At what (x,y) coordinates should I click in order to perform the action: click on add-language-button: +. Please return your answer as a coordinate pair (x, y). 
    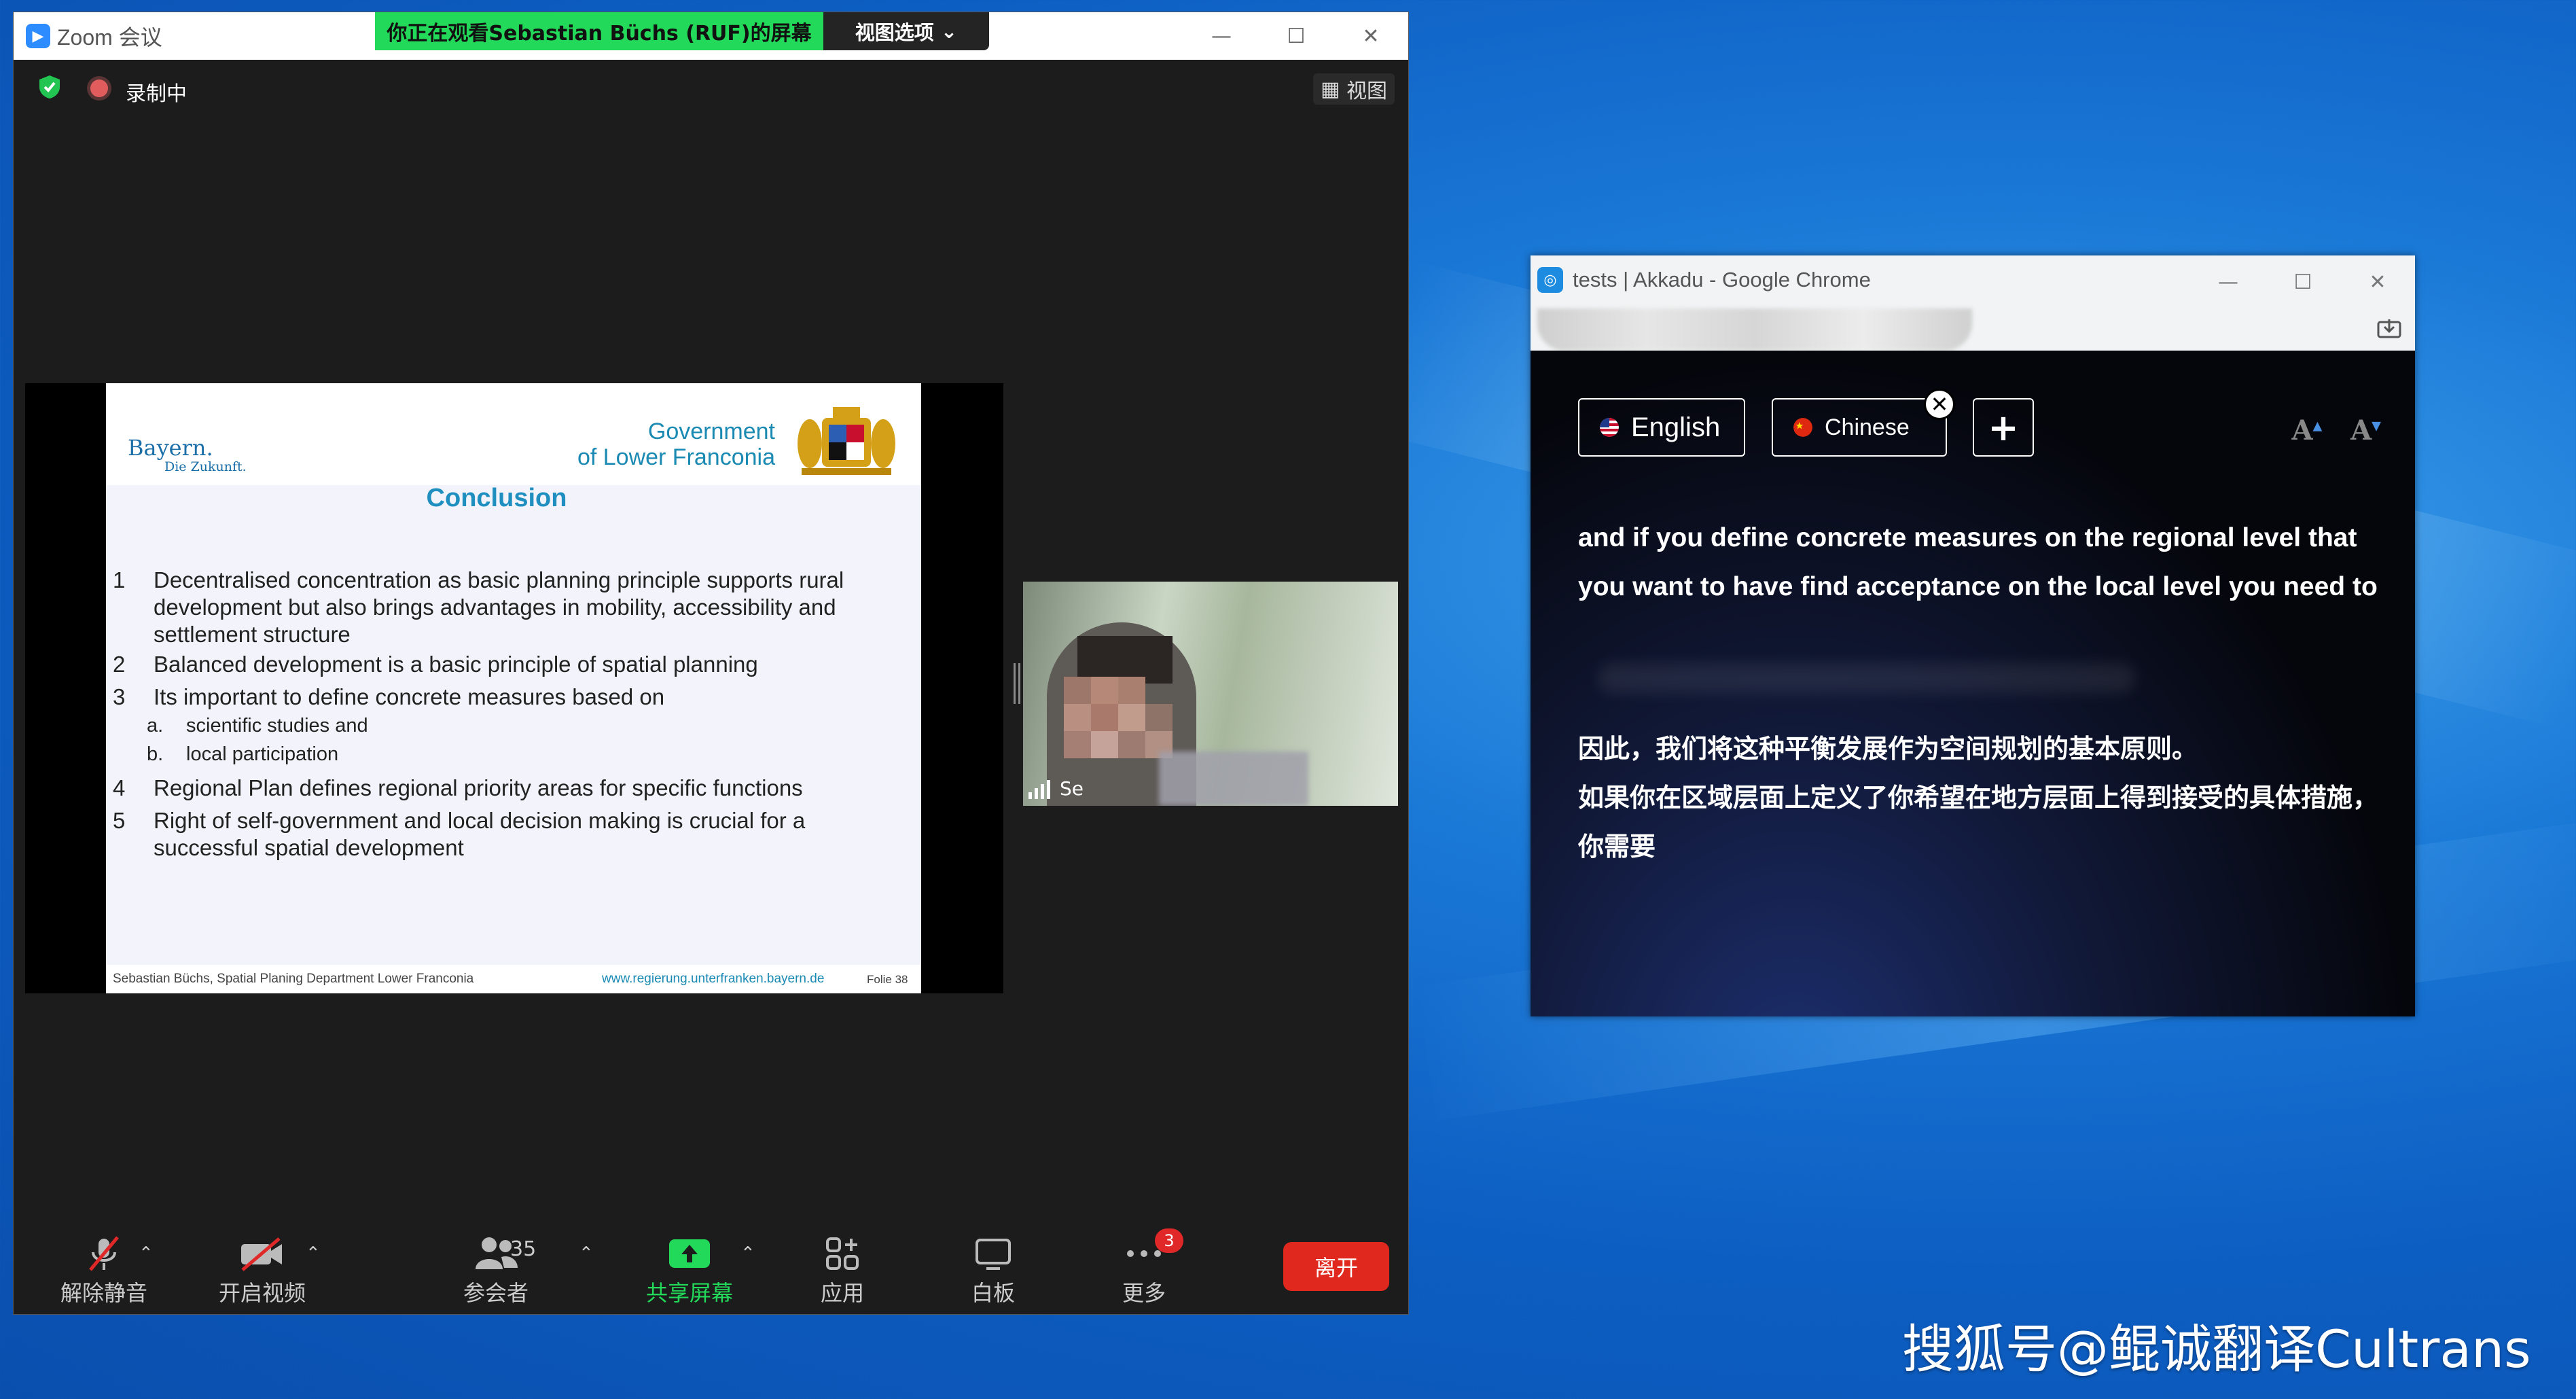
    Looking at the image, I should click on (2003, 427).